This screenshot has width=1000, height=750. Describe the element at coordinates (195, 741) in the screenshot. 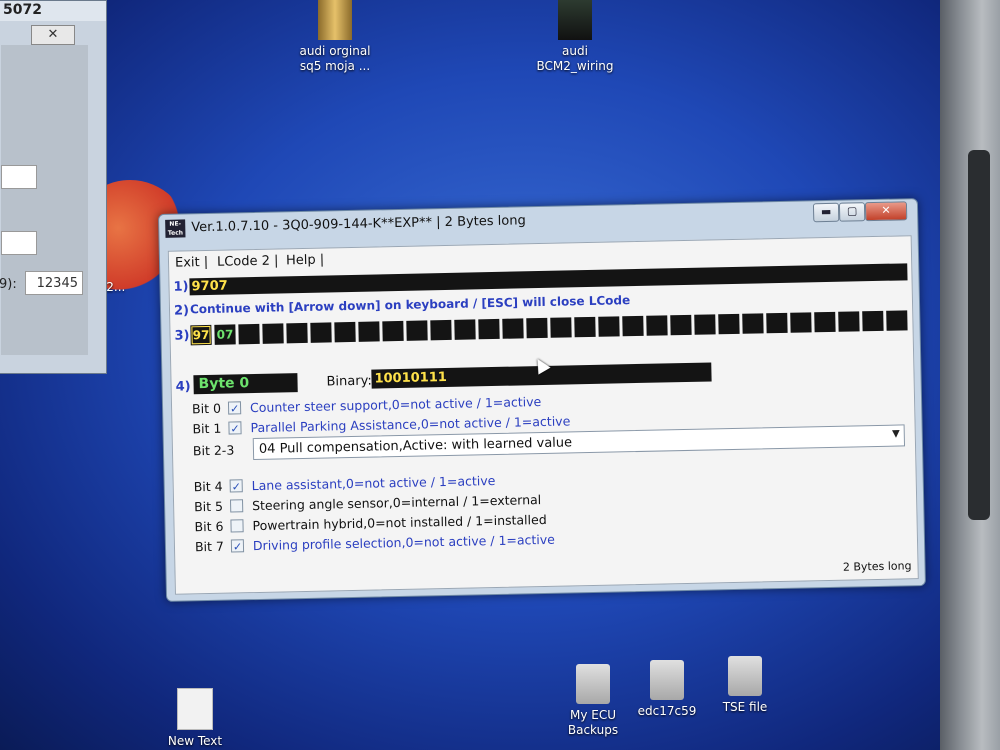

I see `icon-label: New Text` at that location.